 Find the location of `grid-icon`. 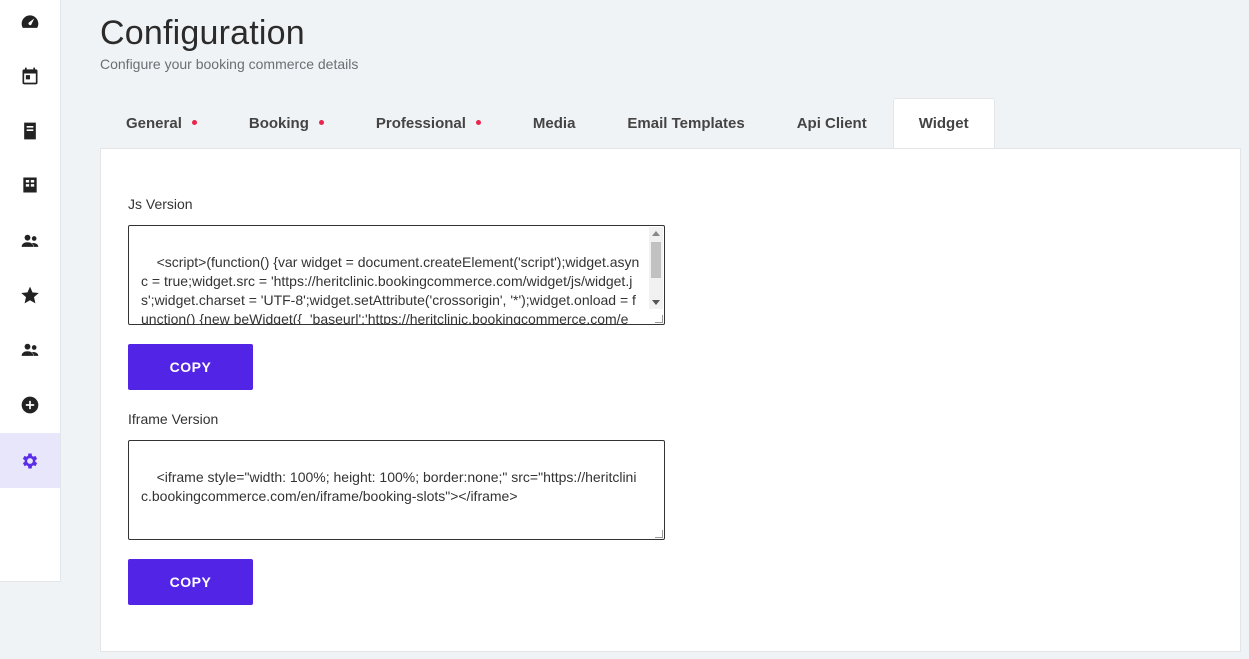

grid-icon is located at coordinates (30, 184).